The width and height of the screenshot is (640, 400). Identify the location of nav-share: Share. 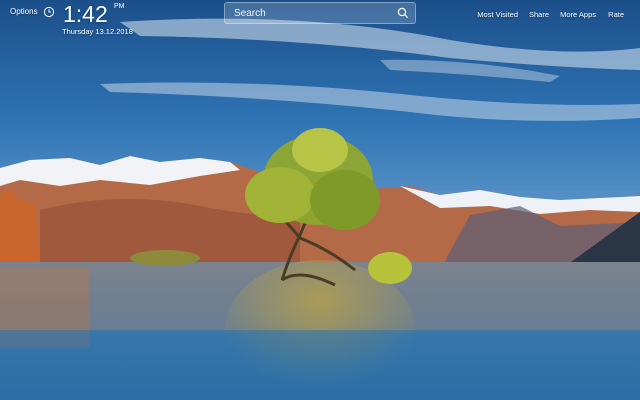
(539, 14).